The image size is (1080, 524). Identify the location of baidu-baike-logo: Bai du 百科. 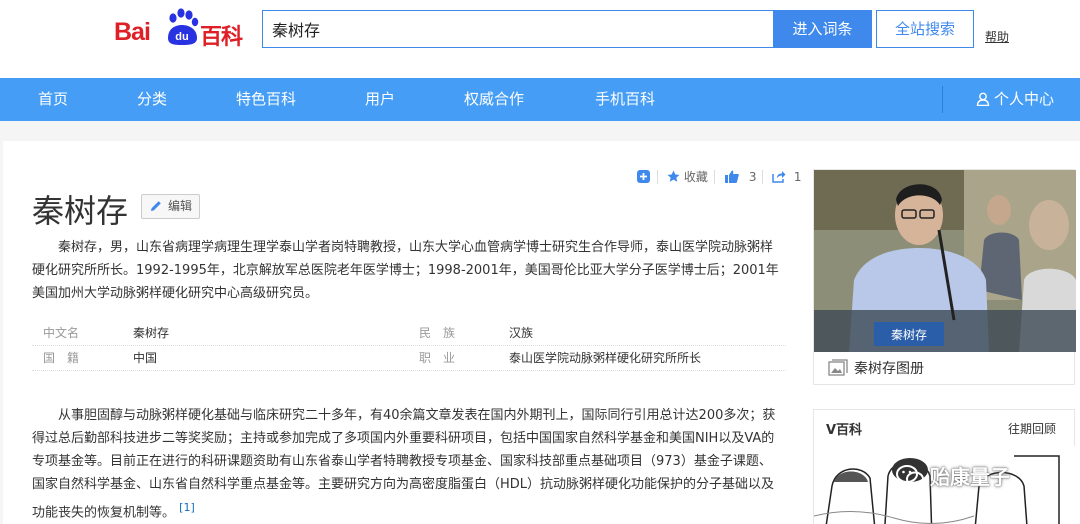
(180, 28).